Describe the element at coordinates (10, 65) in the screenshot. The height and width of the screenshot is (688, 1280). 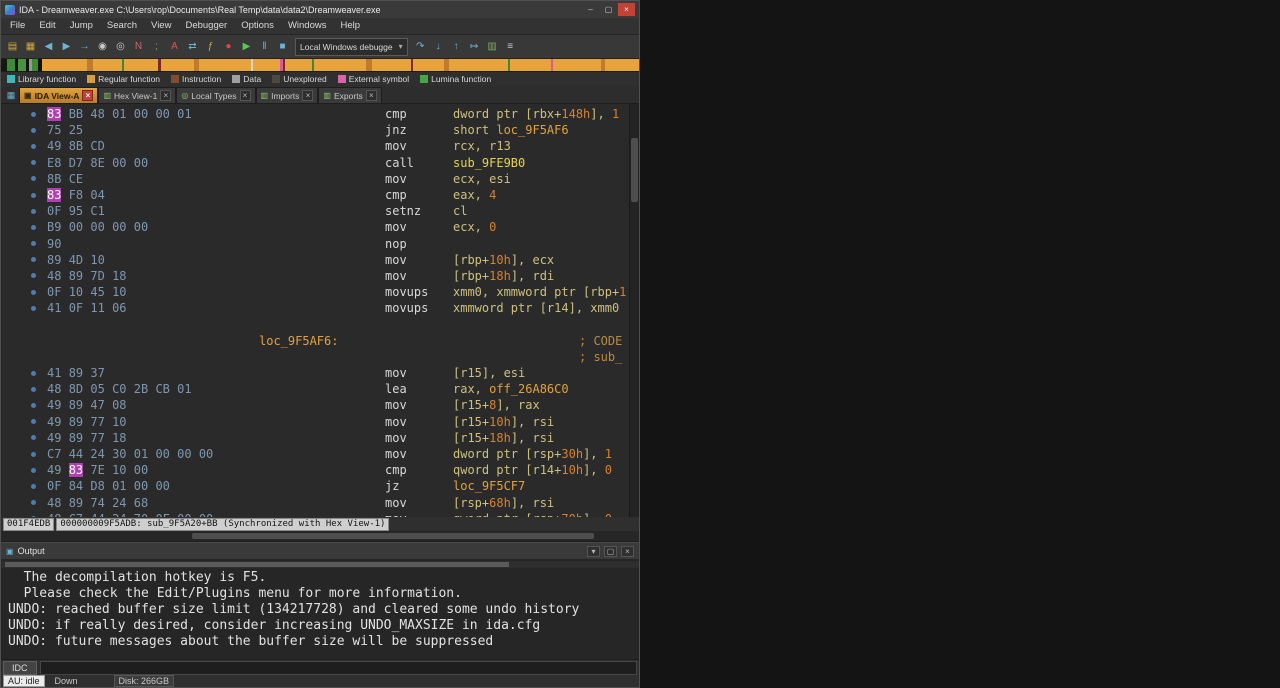
I see `navband-segment` at that location.